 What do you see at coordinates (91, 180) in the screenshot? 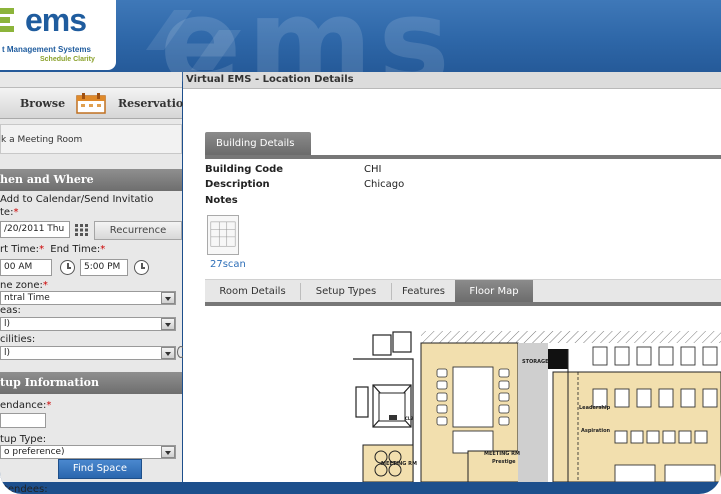
I see `when-where-heading: hen and Where` at bounding box center [91, 180].